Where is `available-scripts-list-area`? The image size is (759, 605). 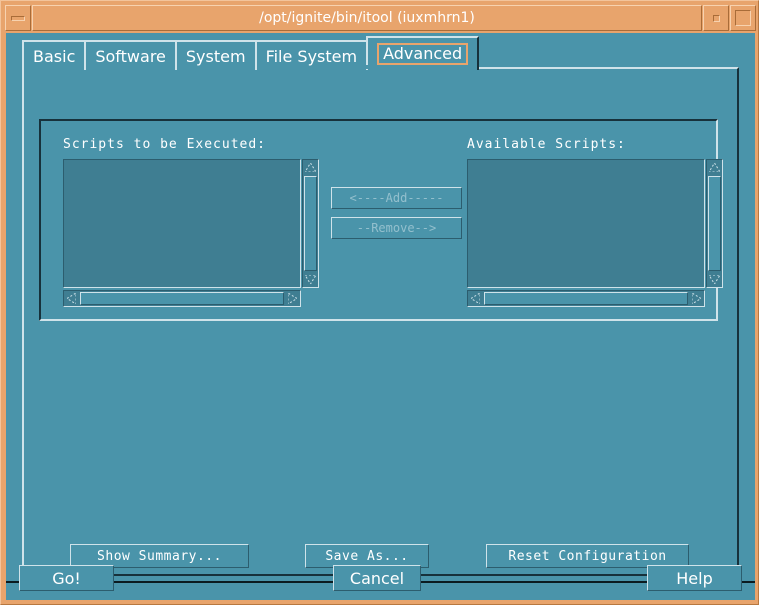
available-scripts-list-area is located at coordinates (586, 223).